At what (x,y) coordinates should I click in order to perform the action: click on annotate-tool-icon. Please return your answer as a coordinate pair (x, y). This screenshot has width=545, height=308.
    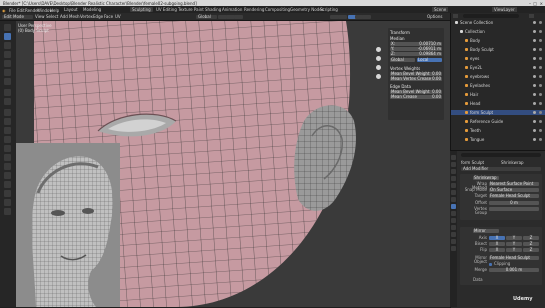
    Looking at the image, I should click on (7, 92).